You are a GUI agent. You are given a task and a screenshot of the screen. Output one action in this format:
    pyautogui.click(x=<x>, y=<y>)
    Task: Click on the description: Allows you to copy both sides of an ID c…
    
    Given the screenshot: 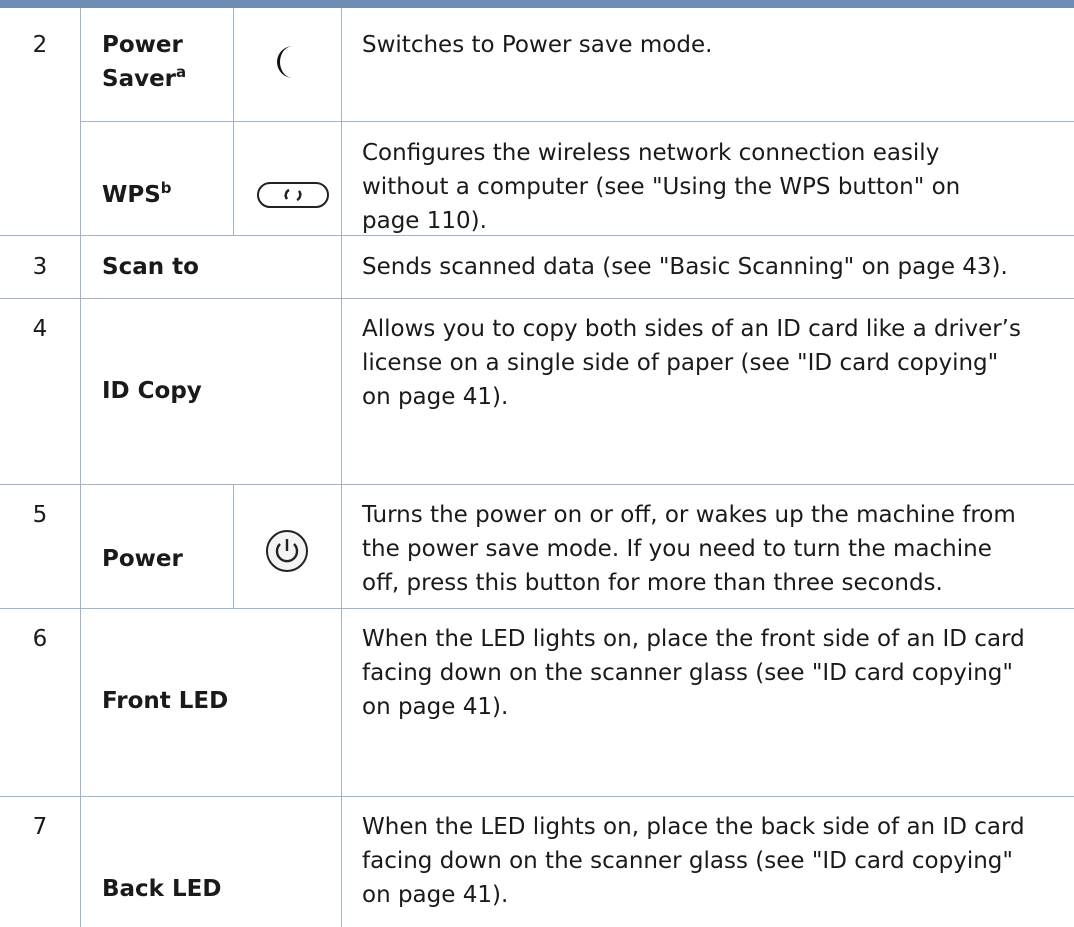 What is the action you would take?
    pyautogui.click(x=702, y=363)
    